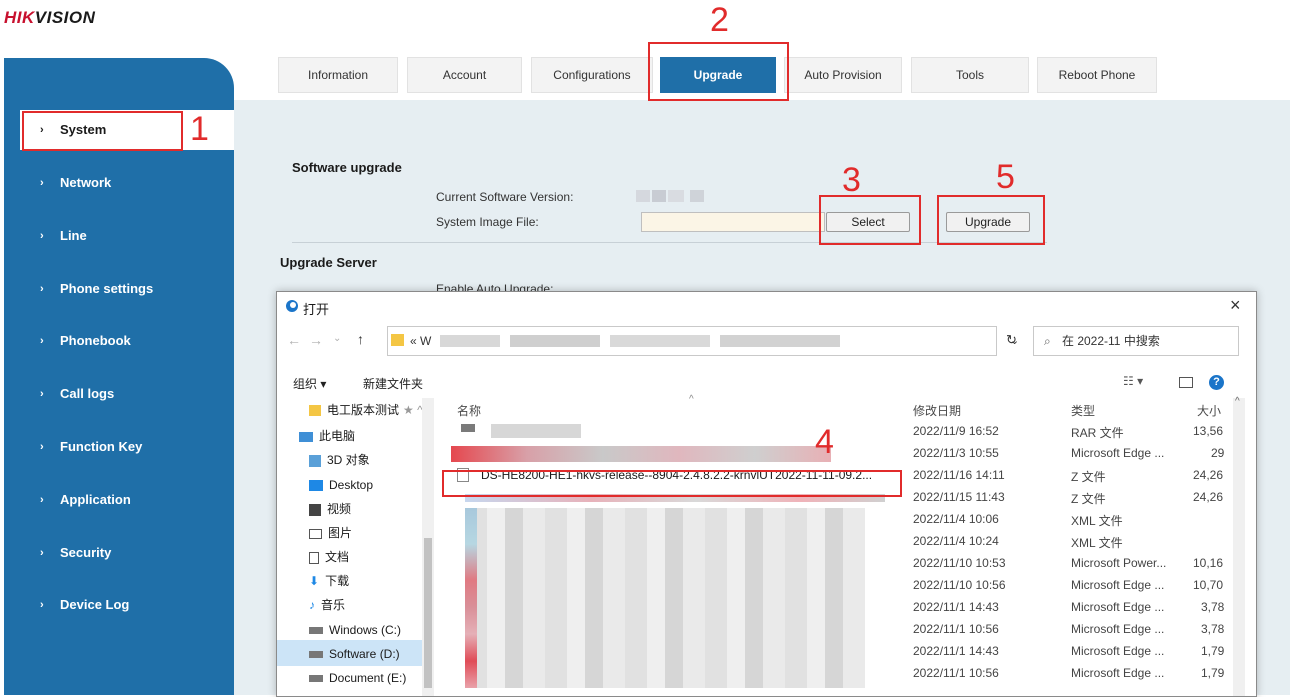 The width and height of the screenshot is (1290, 697). What do you see at coordinates (464, 75) in the screenshot?
I see `tab-account: Account` at bounding box center [464, 75].